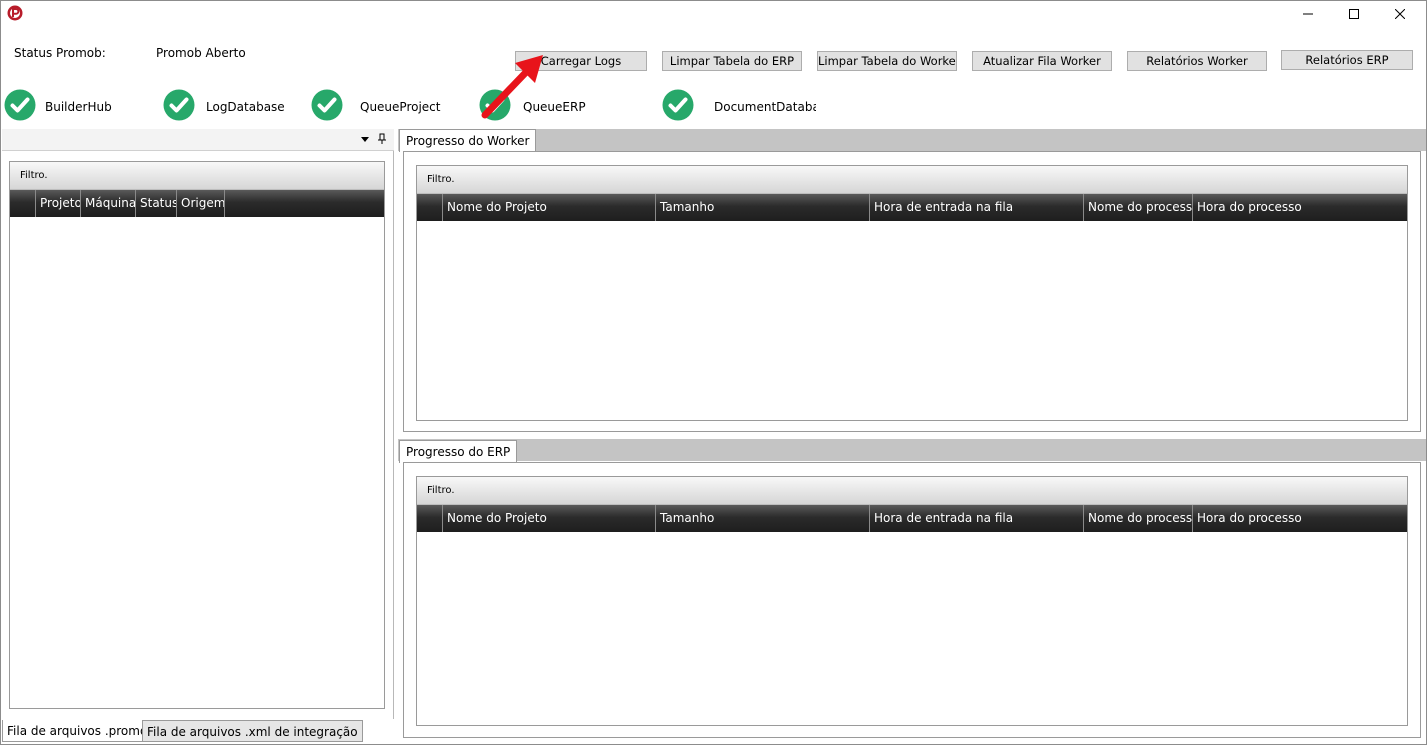  I want to click on maximize-button, so click(1354, 14).